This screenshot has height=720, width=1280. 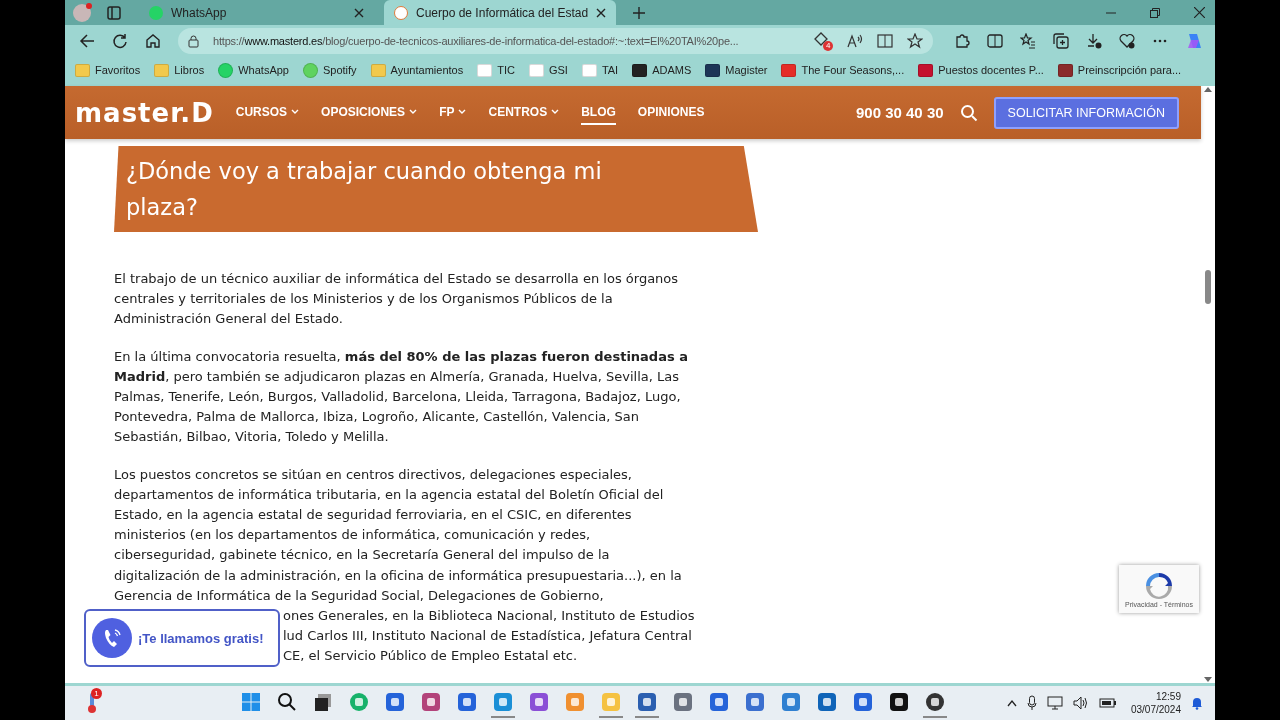 What do you see at coordinates (182, 638) in the screenshot?
I see `call-me-widget: ¡Te llamamos gratis!` at bounding box center [182, 638].